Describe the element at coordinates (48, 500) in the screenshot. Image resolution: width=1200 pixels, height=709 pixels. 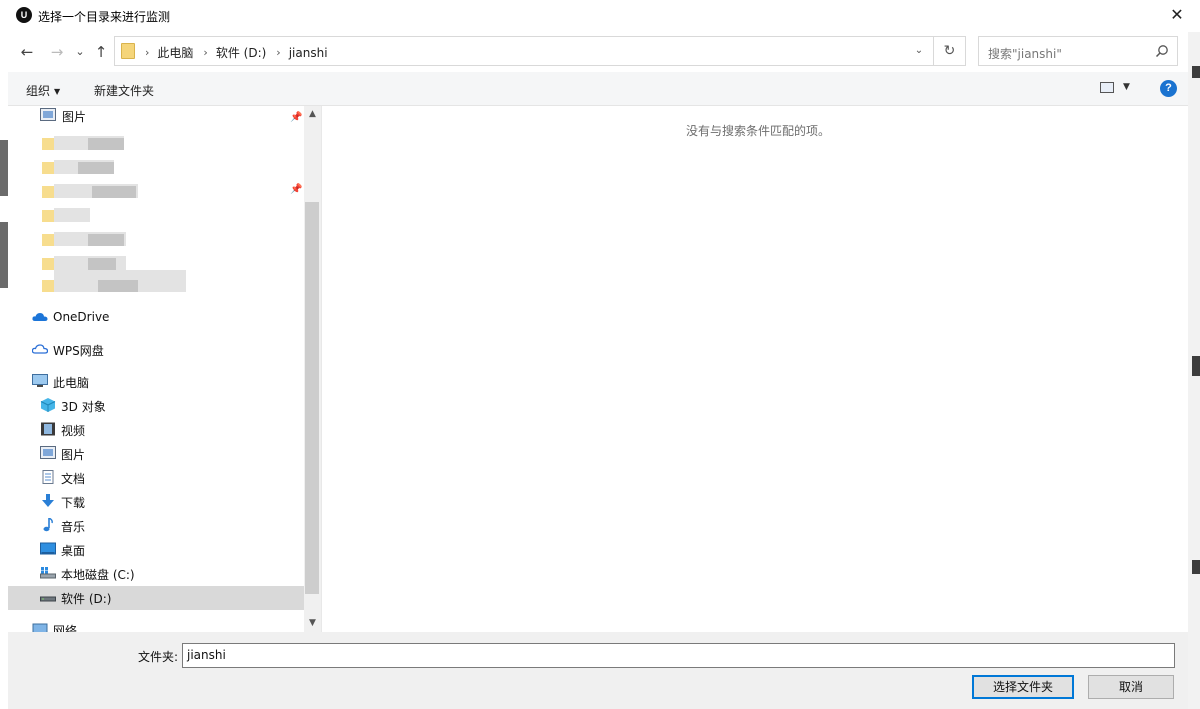
I see `download-icon` at that location.